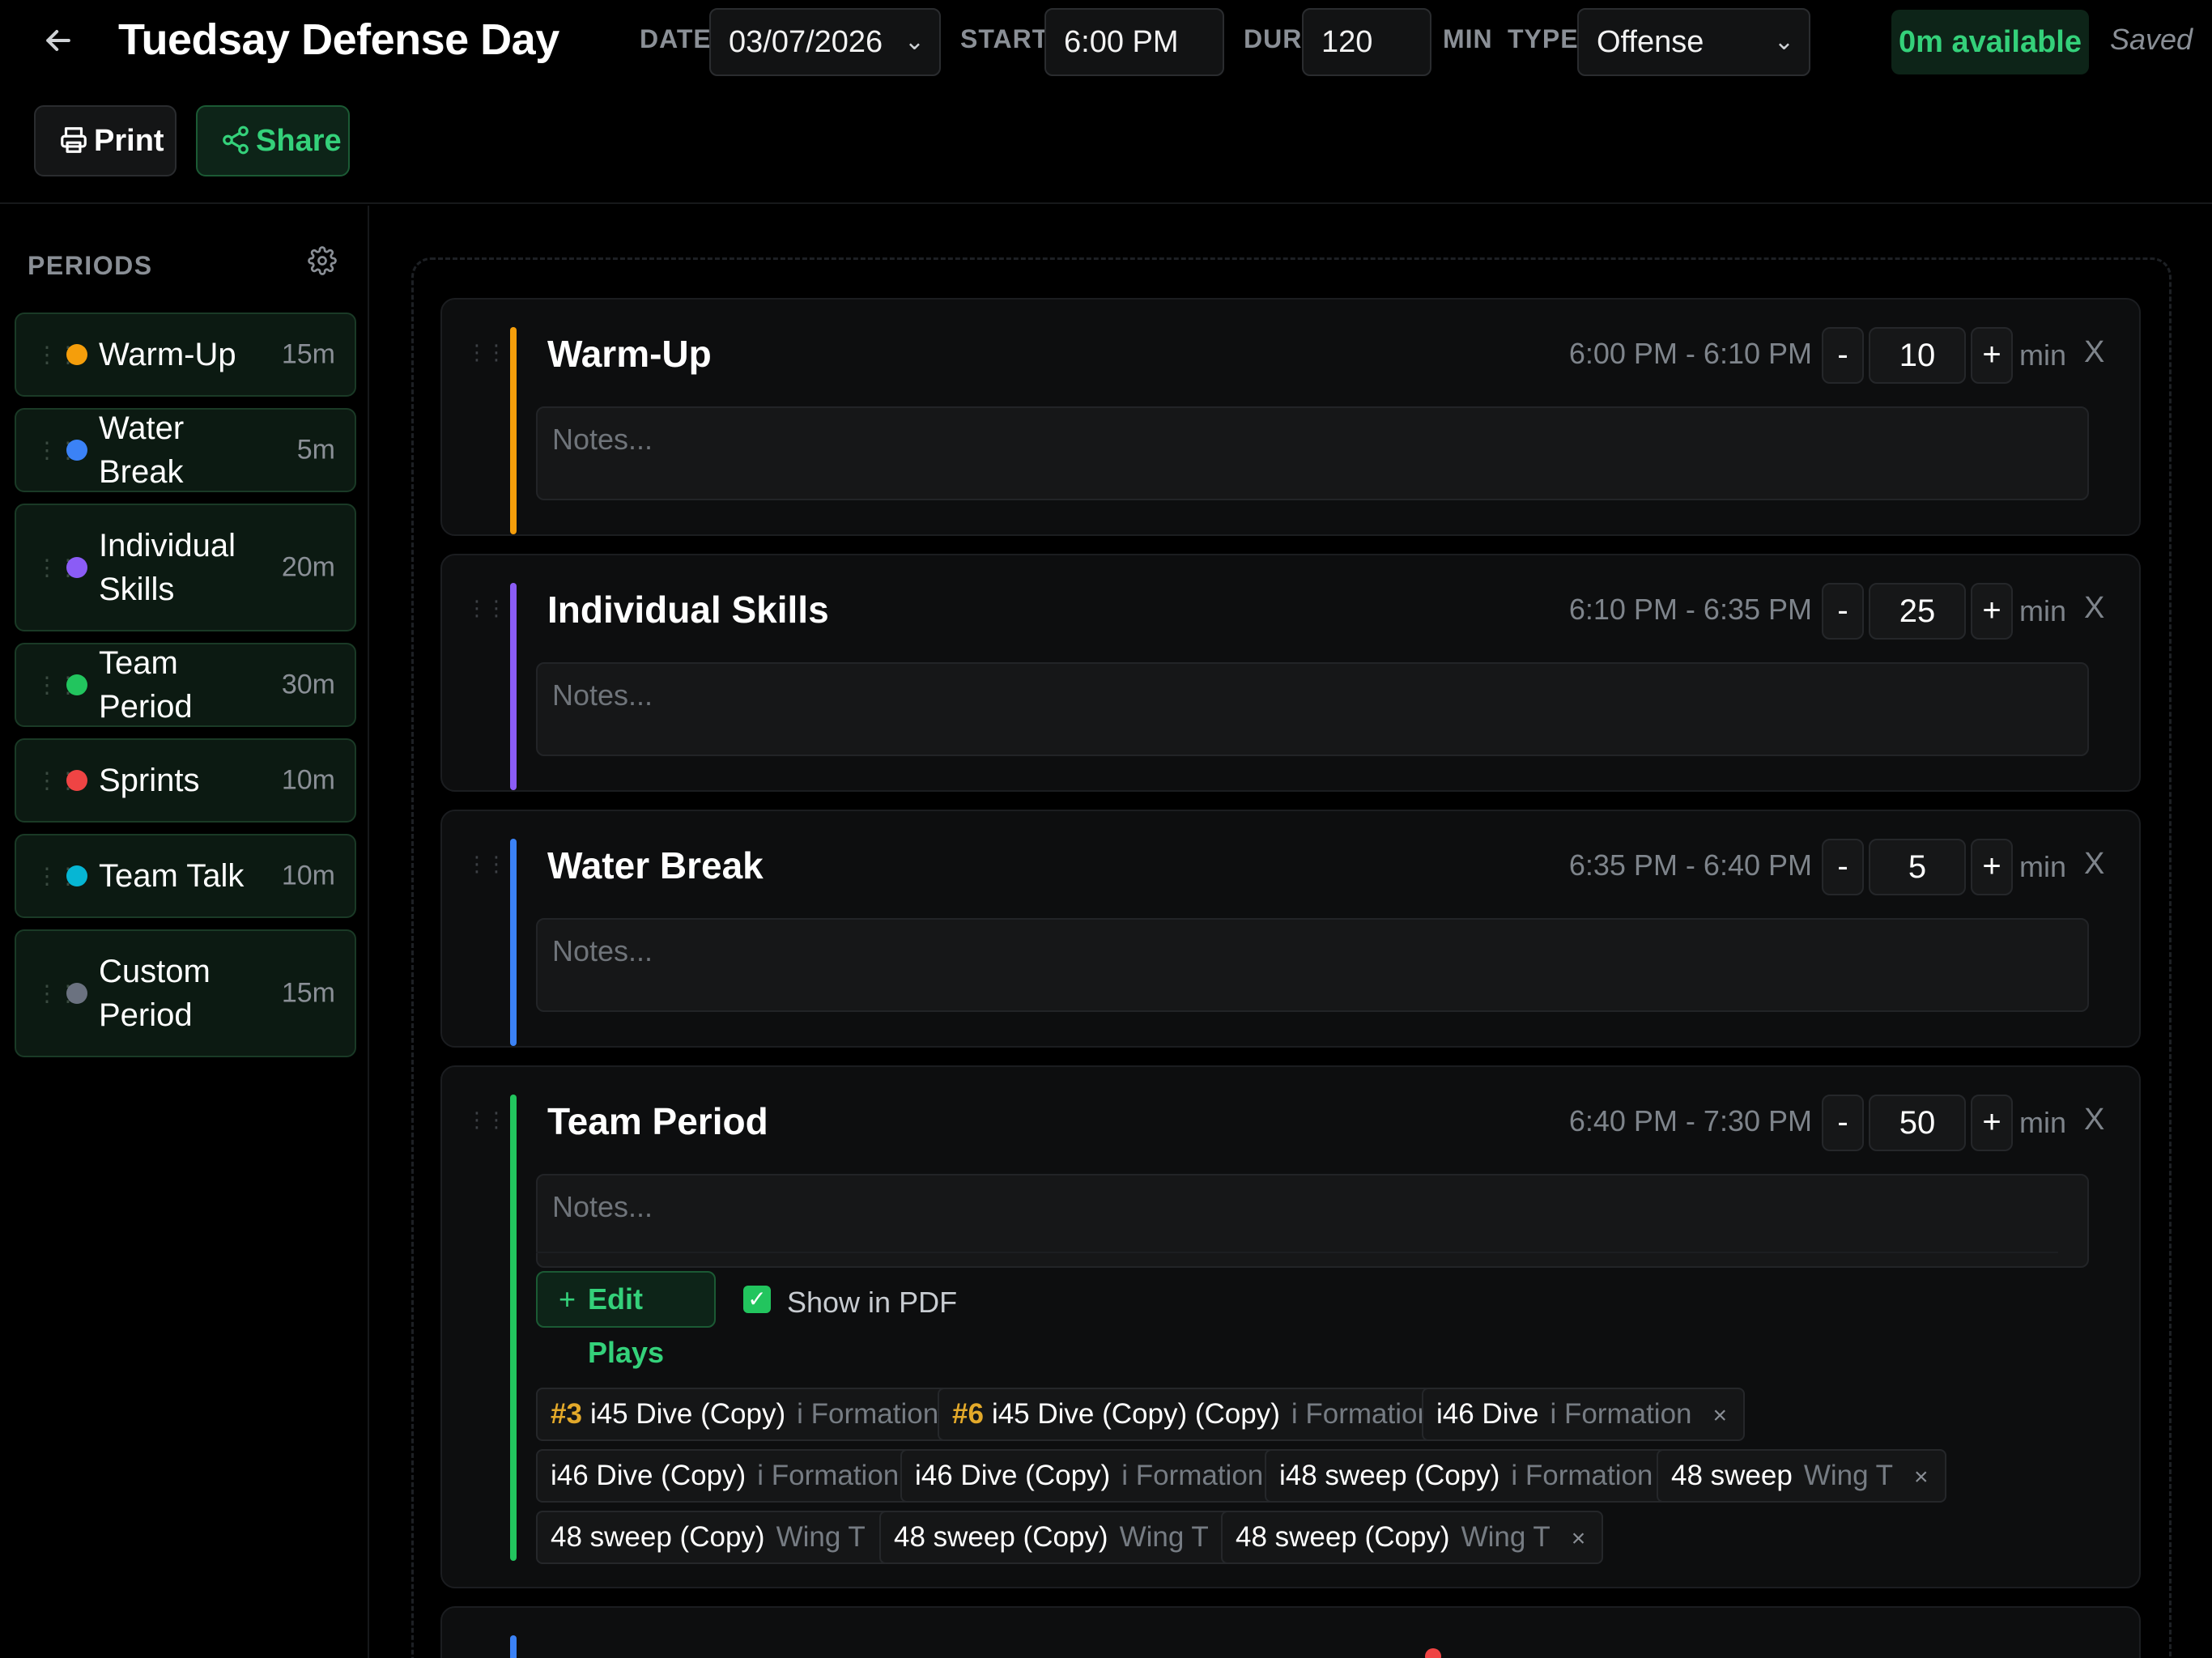 Image resolution: width=2212 pixels, height=1658 pixels. What do you see at coordinates (1690, 609) in the screenshot?
I see `period-time-range: 6:10 PM - 6:35 PM` at bounding box center [1690, 609].